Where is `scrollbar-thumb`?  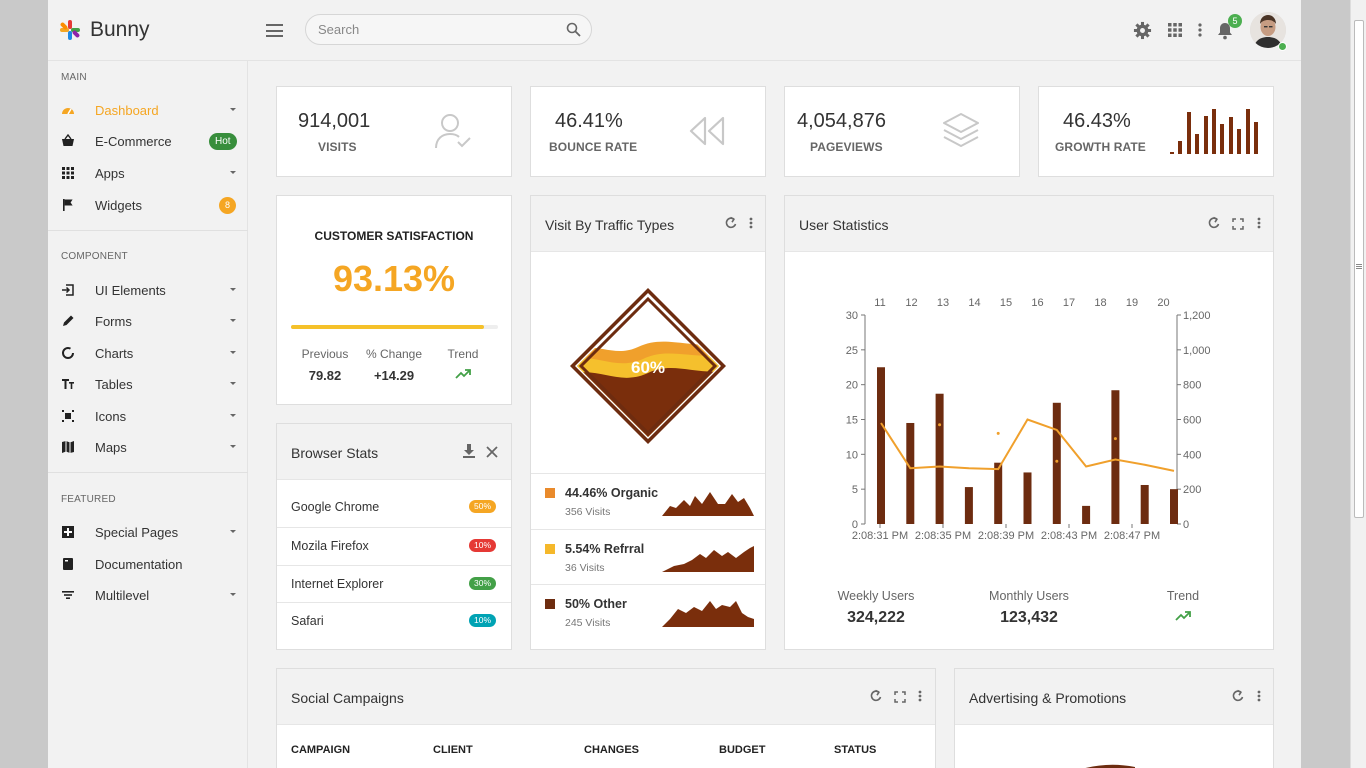
scrollbar-thumb is located at coordinates (1359, 269).